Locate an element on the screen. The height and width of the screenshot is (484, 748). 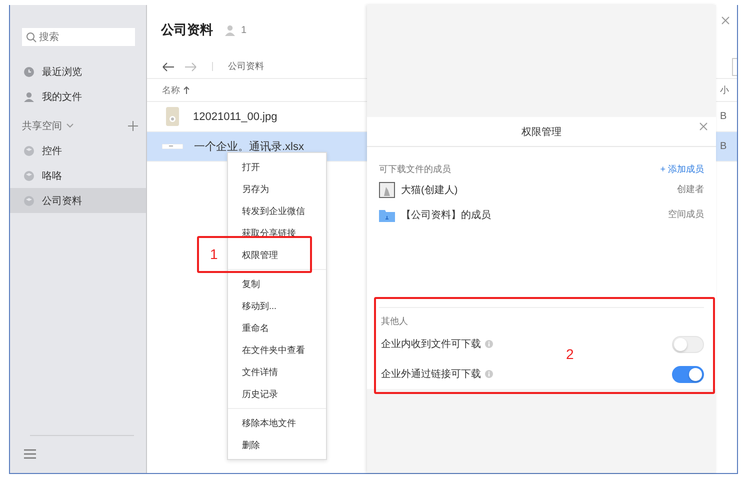
member-count: 1 is located at coordinates (244, 30).